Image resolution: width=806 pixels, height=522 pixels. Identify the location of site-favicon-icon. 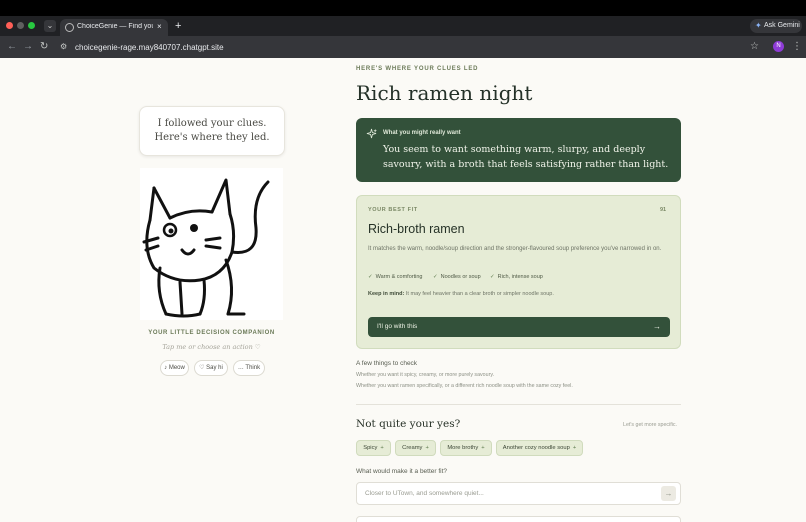
(69, 27).